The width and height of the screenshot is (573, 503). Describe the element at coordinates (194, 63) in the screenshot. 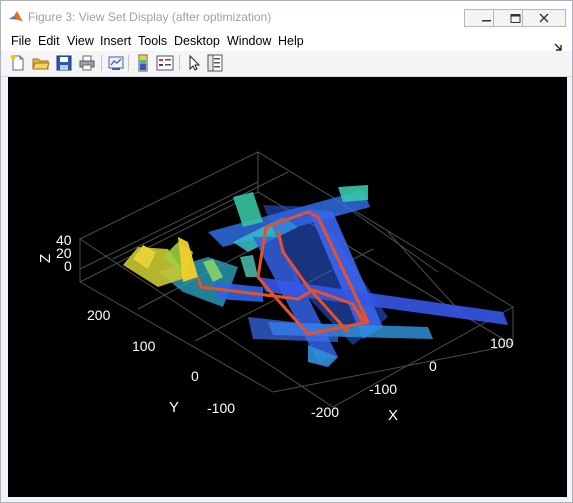

I see `pointer-icon` at that location.